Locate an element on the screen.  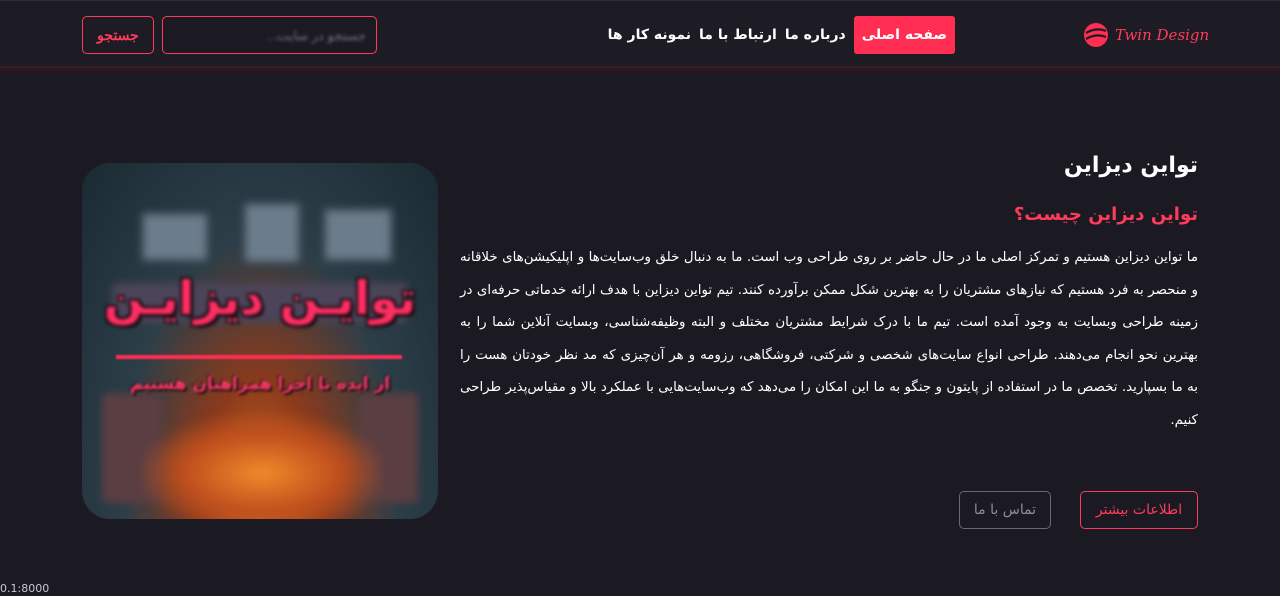
more-info-button: اطلاعات بیشتر is located at coordinates (1139, 510).